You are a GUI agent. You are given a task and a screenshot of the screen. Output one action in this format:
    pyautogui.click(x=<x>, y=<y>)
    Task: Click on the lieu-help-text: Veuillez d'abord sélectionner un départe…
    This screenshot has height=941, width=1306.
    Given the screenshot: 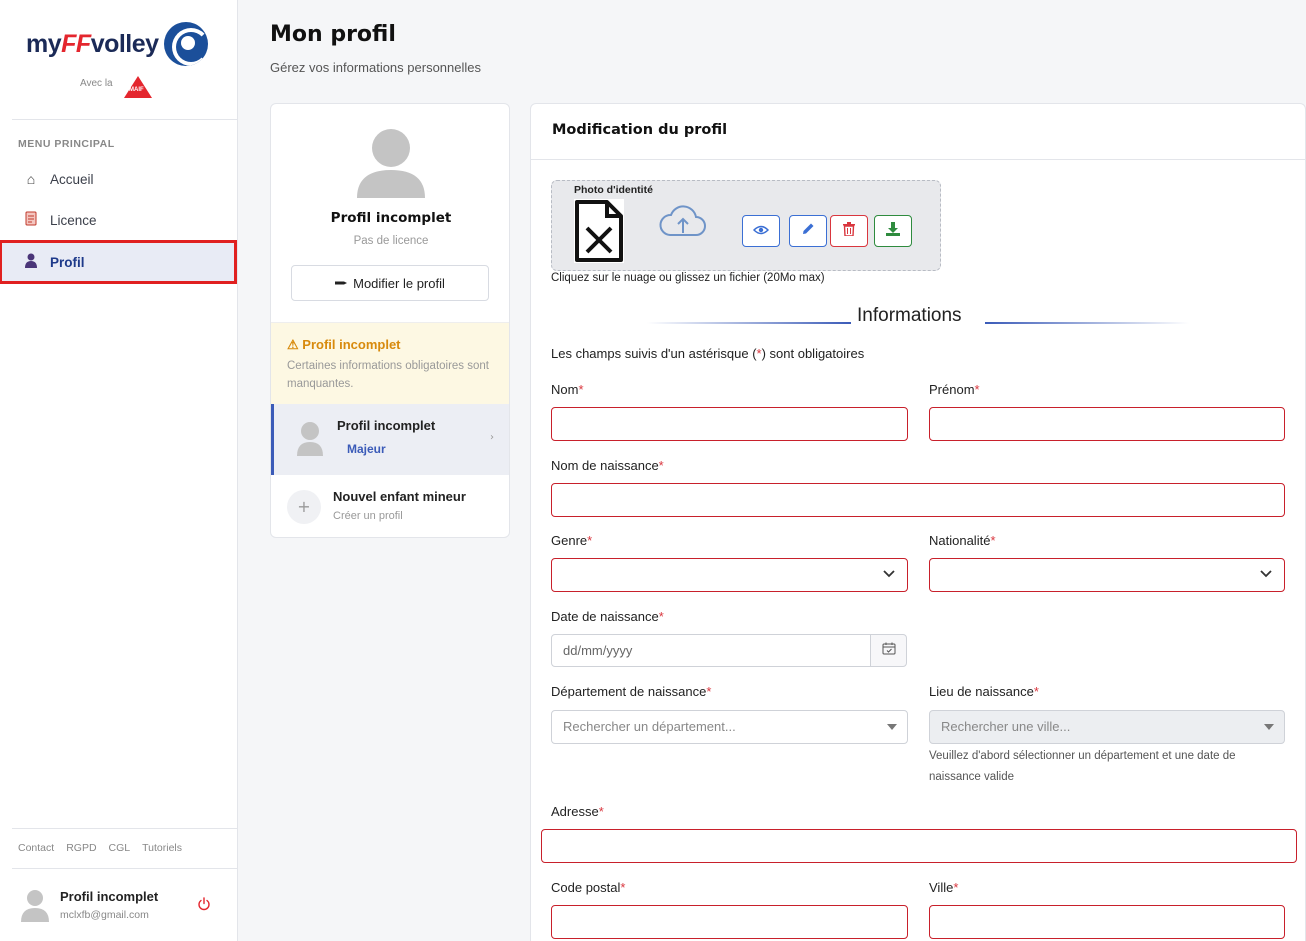 What is the action you would take?
    pyautogui.click(x=1082, y=766)
    